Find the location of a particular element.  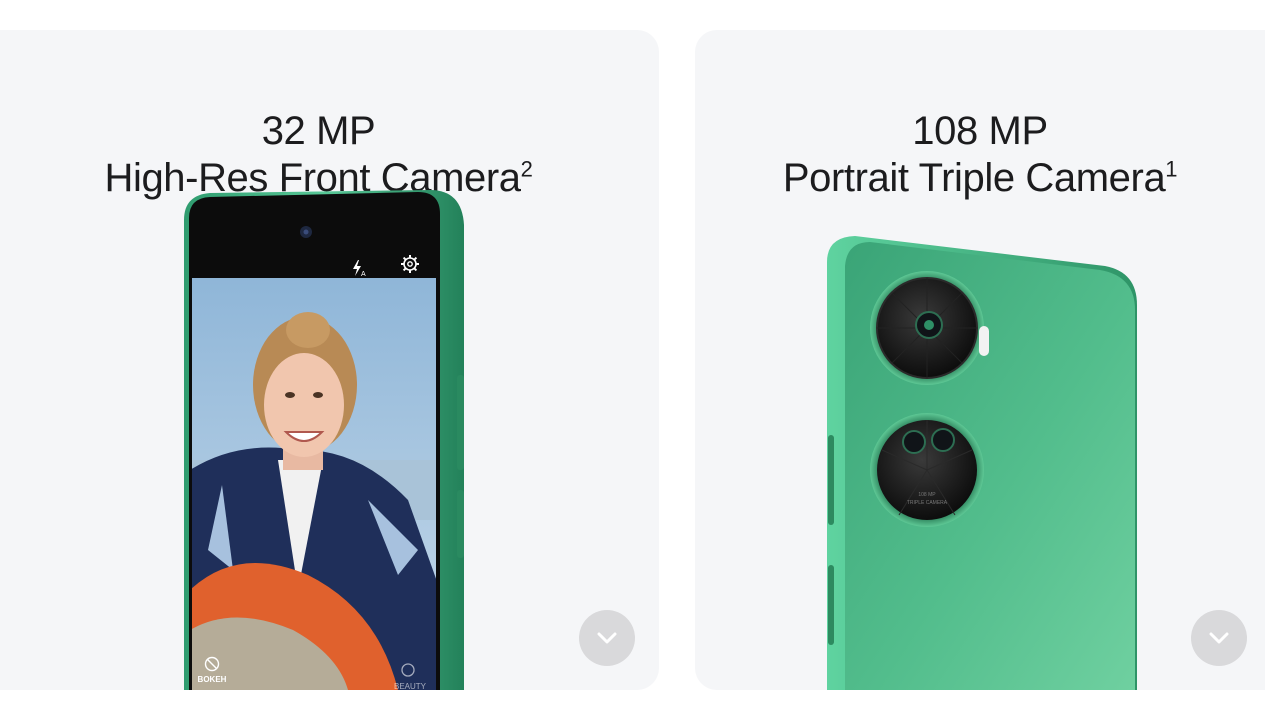

bokeh-mode-label: BOKEH is located at coordinates (212, 679).